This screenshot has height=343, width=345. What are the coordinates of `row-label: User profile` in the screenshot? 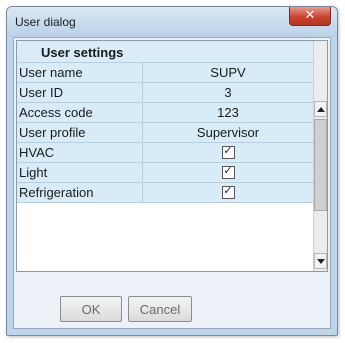 It's located at (80, 132).